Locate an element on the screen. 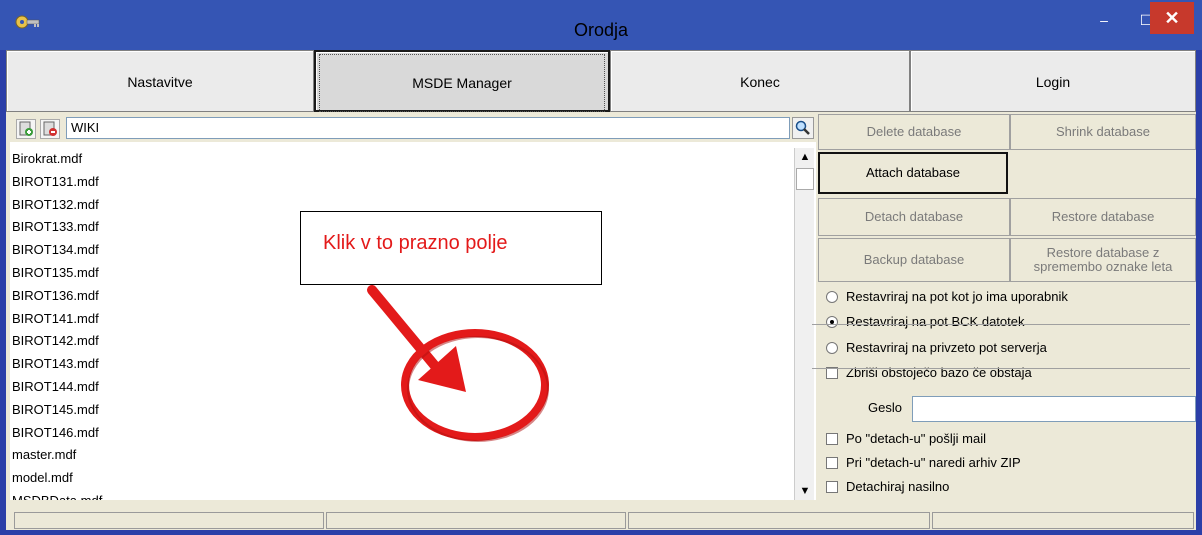 The width and height of the screenshot is (1202, 535). scroll-thumb is located at coordinates (805, 179).